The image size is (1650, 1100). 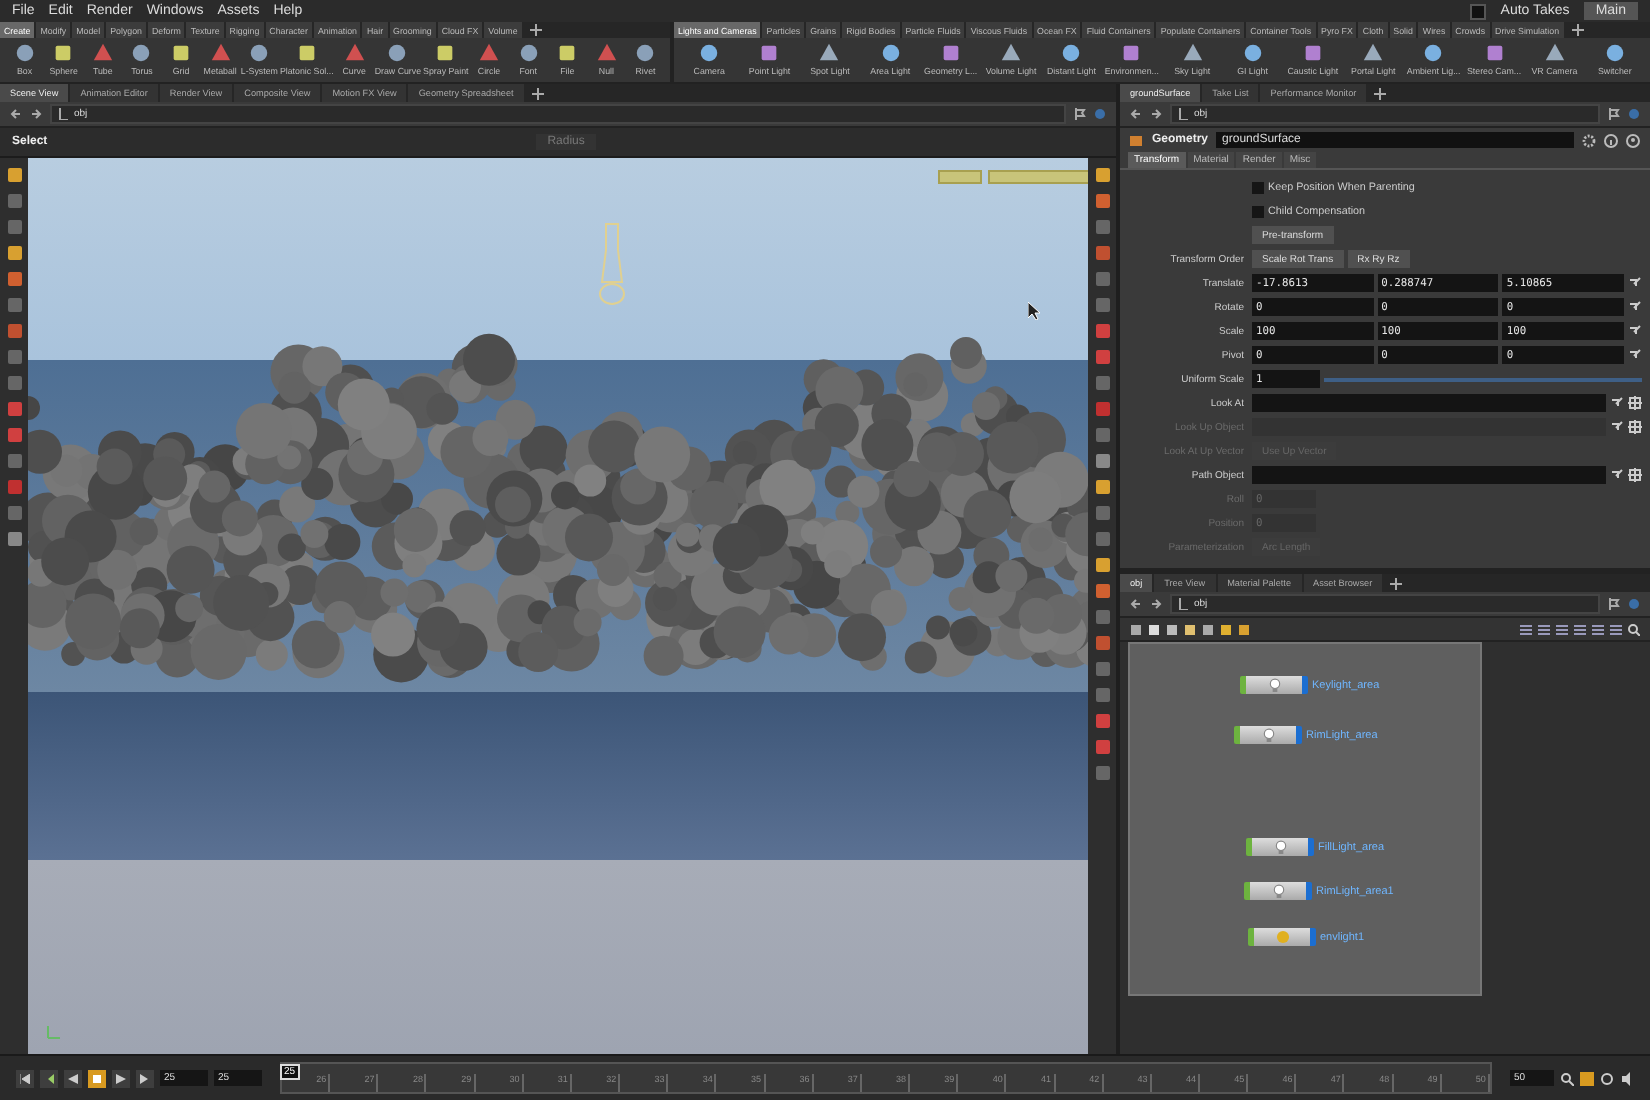 I want to click on settings-icon, so click(x=1589, y=140).